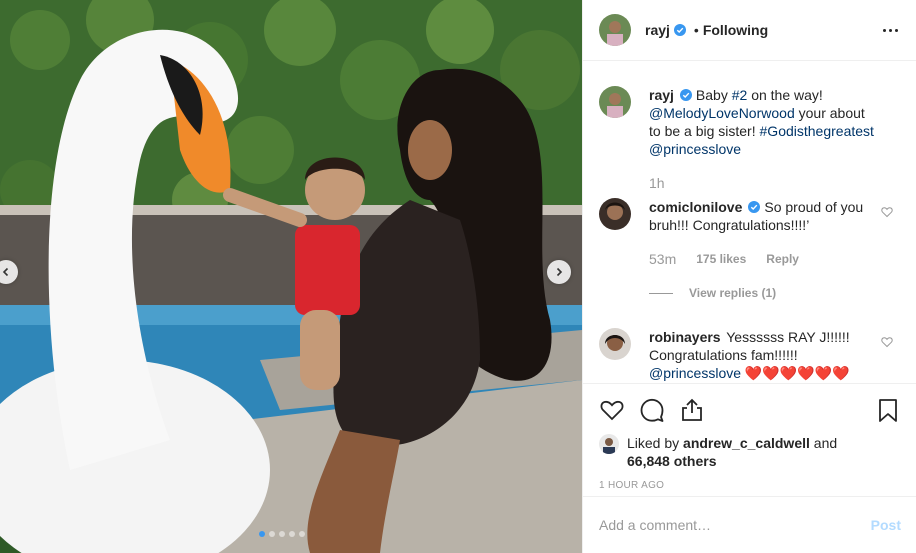 The image size is (916, 553). I want to click on caption-time: 1h, so click(657, 183).